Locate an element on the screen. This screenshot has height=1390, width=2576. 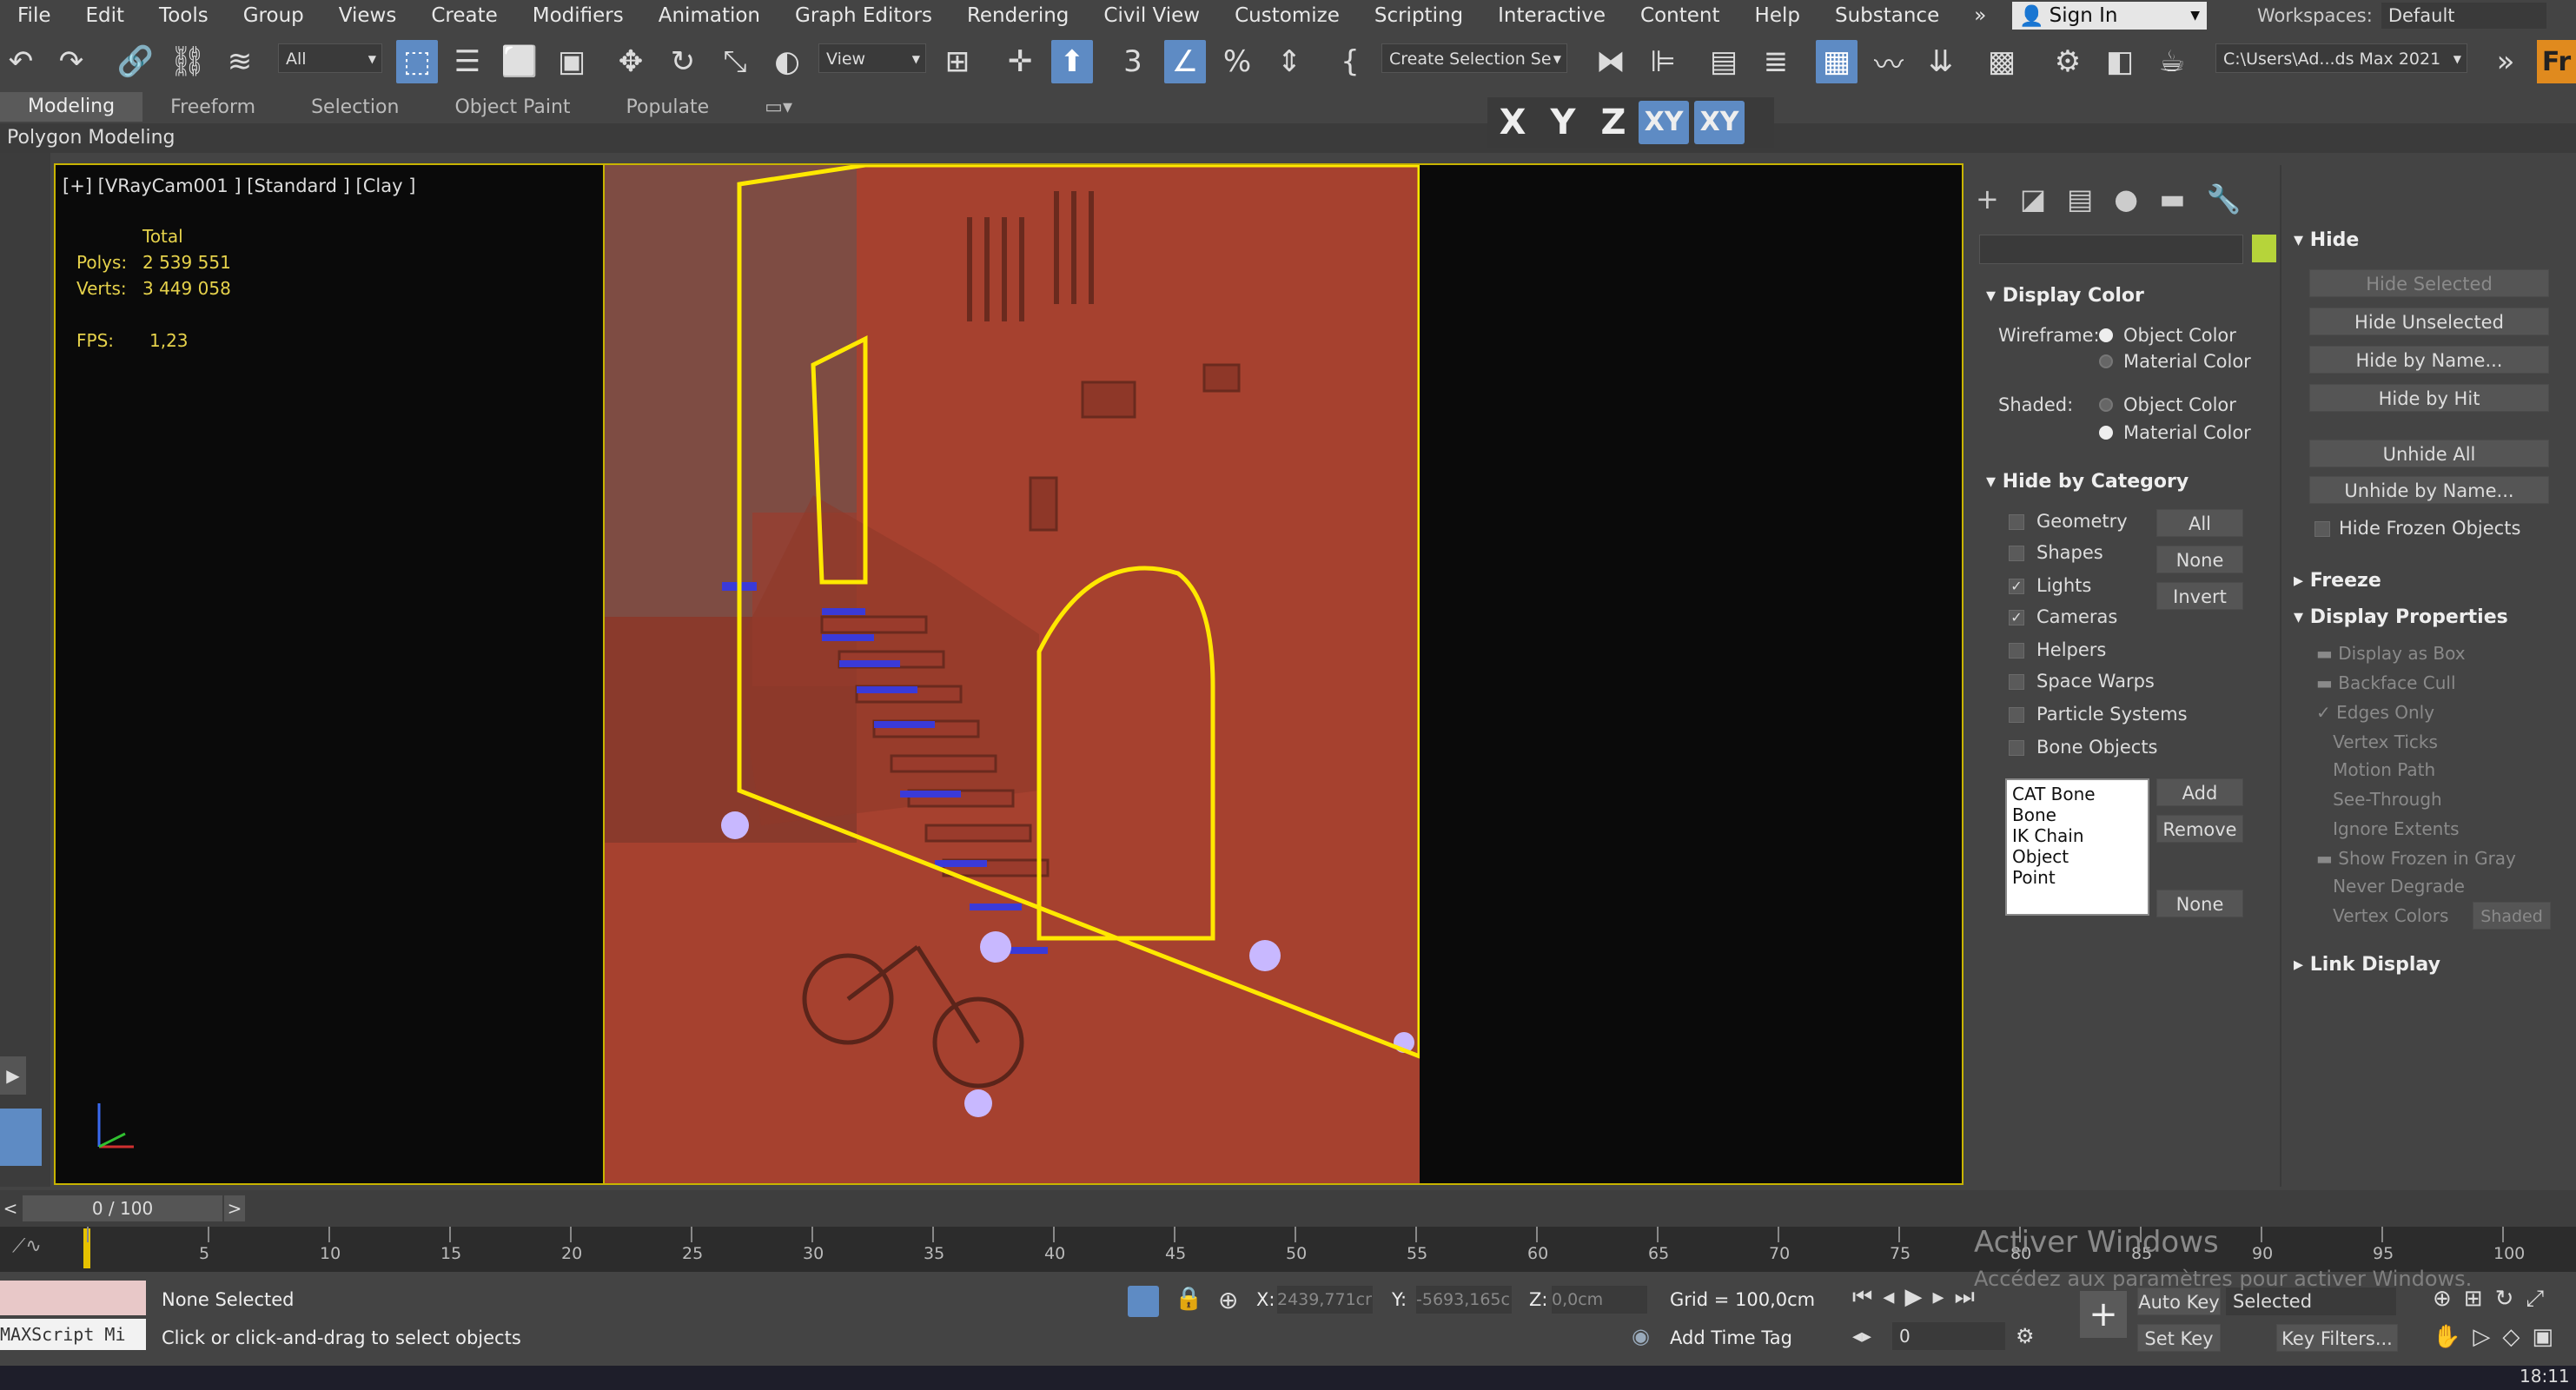
move-icon: ✥ is located at coordinates (631, 61).